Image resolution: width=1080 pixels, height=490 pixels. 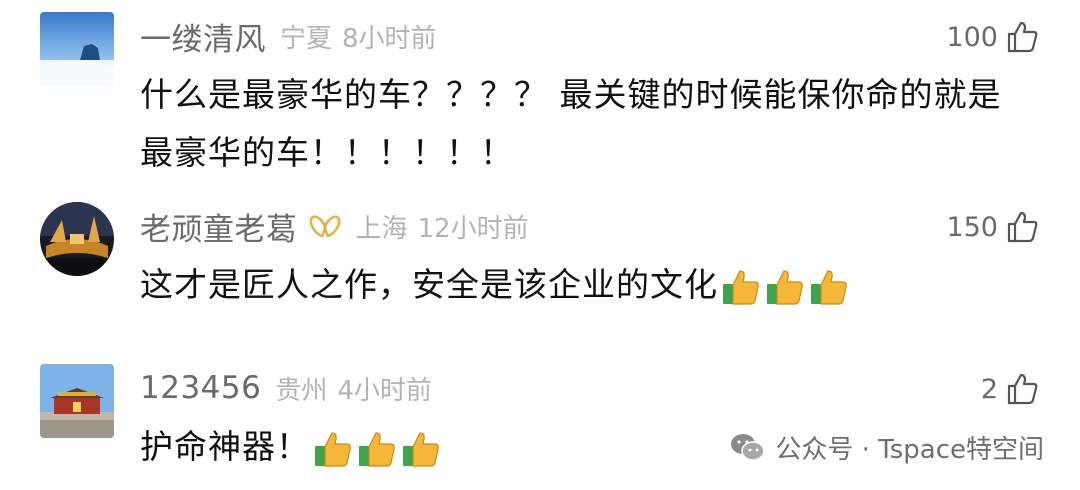 I want to click on watermark-text: 公众号 · Tspace特空间, so click(x=909, y=449).